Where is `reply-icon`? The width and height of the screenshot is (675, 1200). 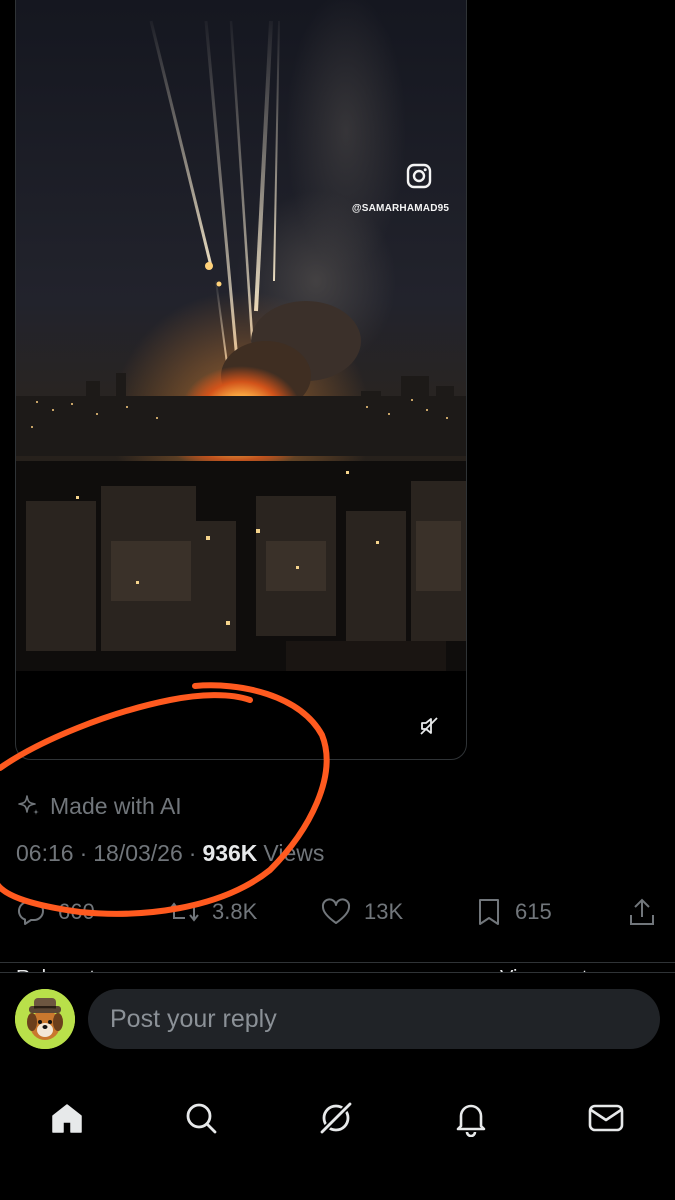 reply-icon is located at coordinates (30, 912).